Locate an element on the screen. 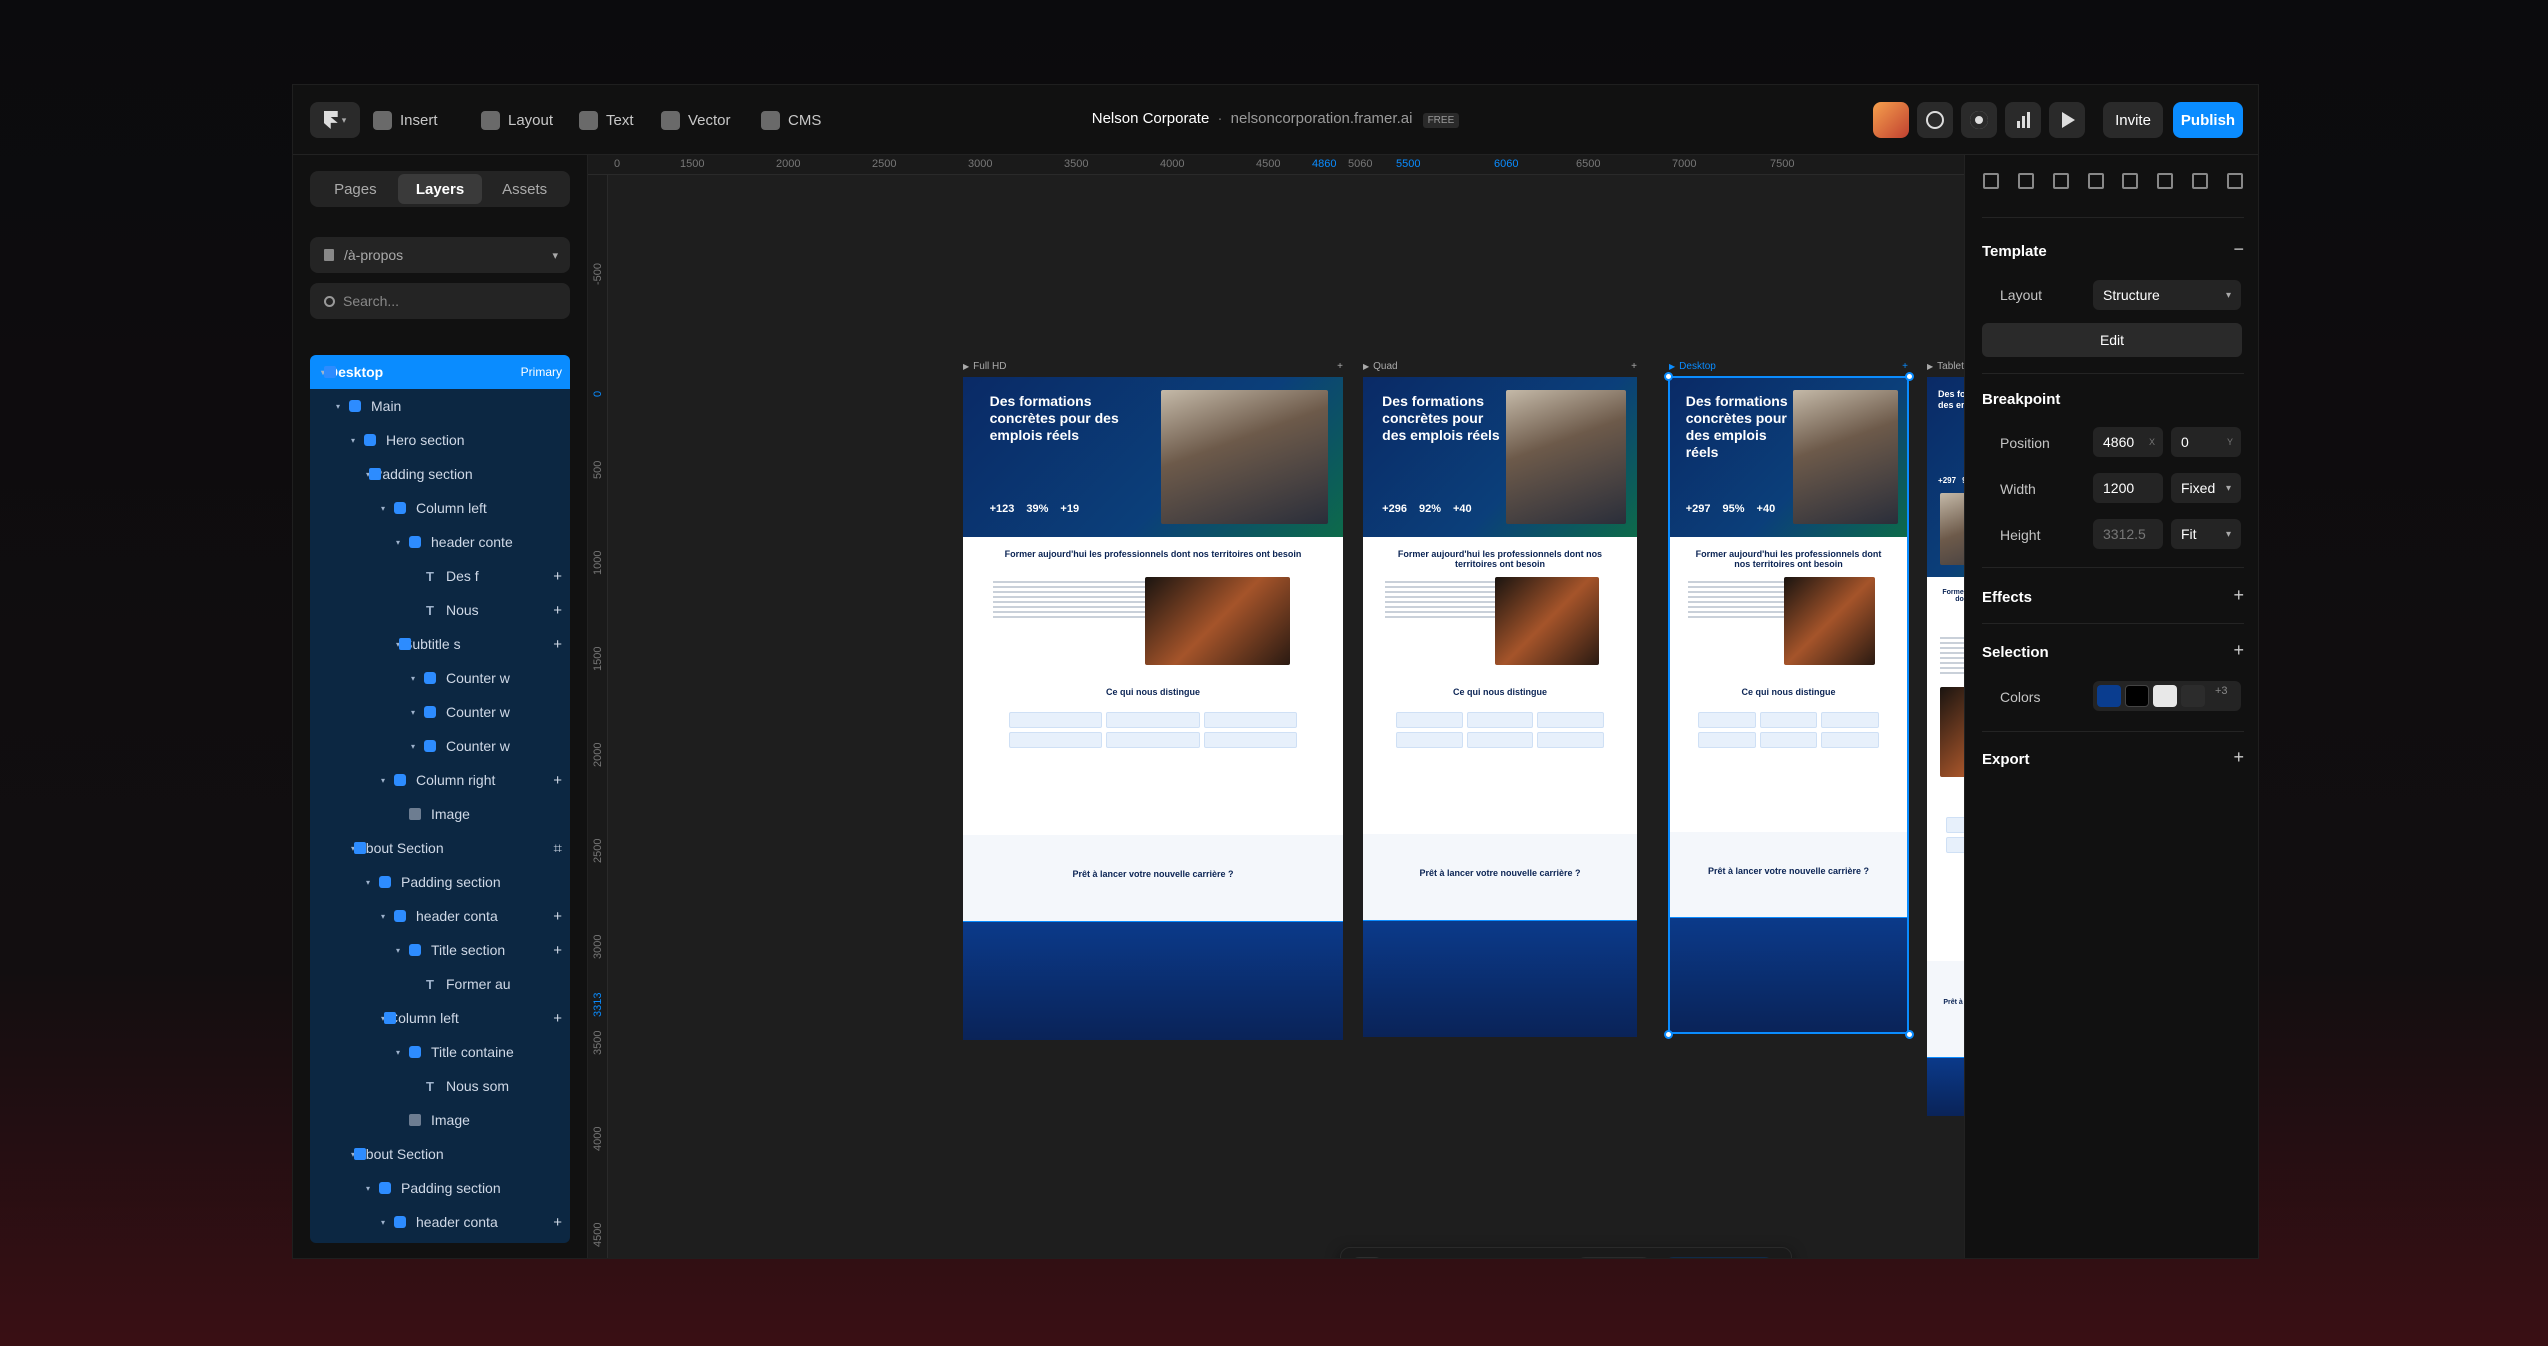 The height and width of the screenshot is (1346, 2548). add-export-icon: + is located at coordinates (2238, 757).